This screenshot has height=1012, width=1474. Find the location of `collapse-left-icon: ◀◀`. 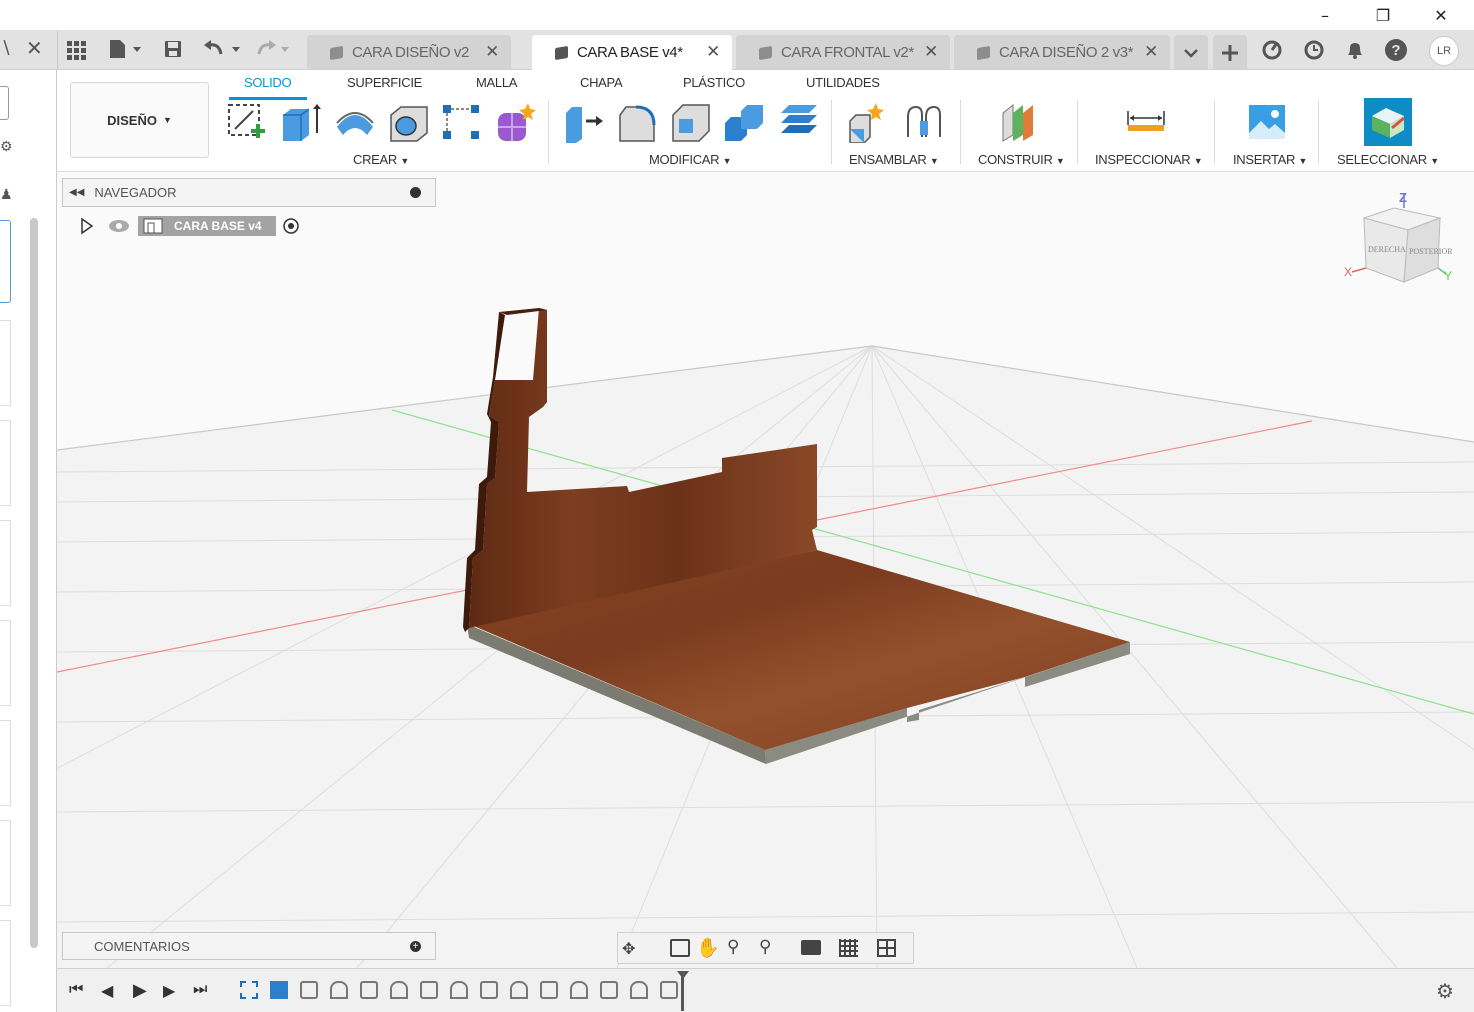

collapse-left-icon: ◀◀ is located at coordinates (76, 192).